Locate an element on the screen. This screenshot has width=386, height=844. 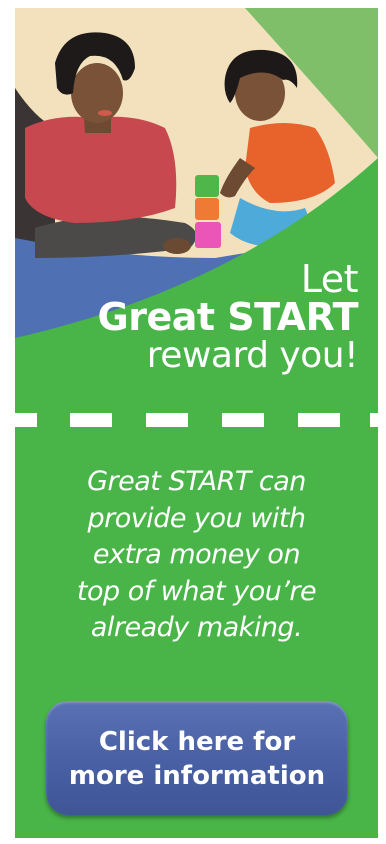
headline-brand: Great START is located at coordinates (228, 317).